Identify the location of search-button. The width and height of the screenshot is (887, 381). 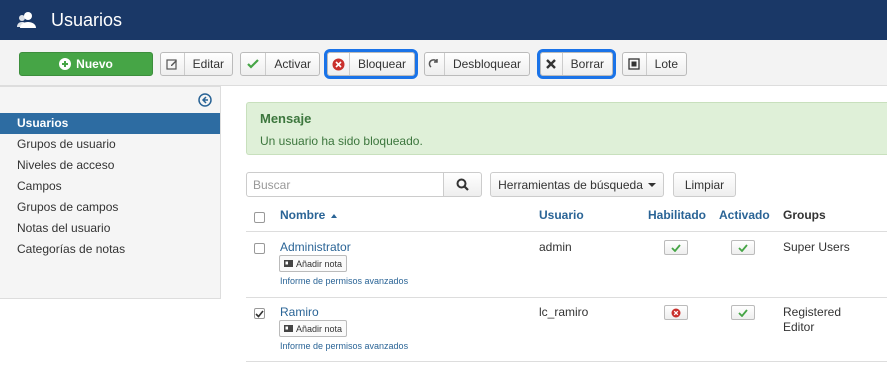
(462, 184).